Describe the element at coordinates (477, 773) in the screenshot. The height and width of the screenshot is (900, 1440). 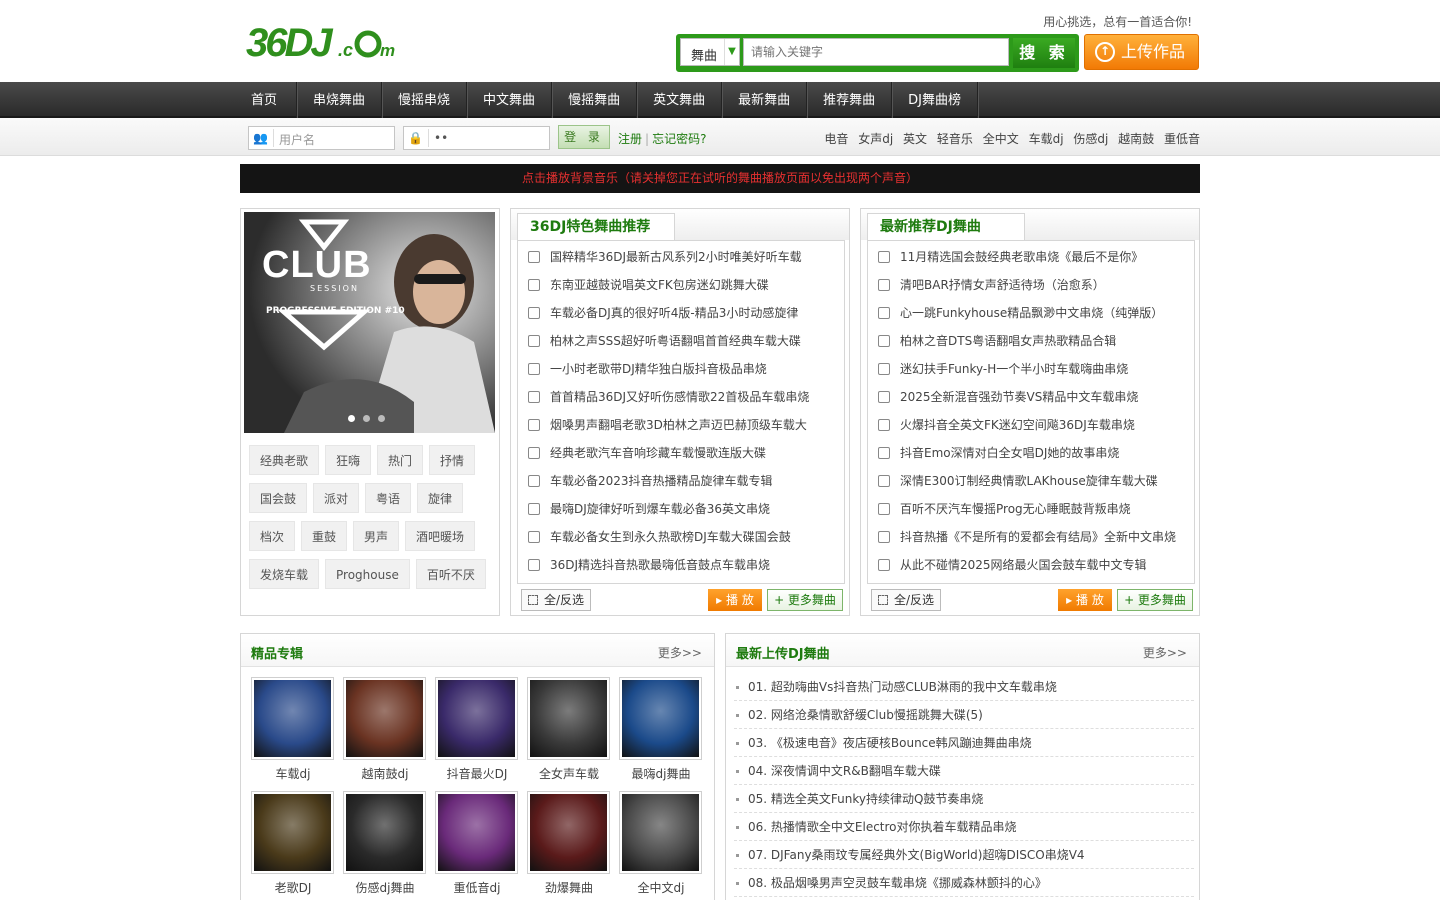
I see `album-label: 抖音最火DJ` at that location.